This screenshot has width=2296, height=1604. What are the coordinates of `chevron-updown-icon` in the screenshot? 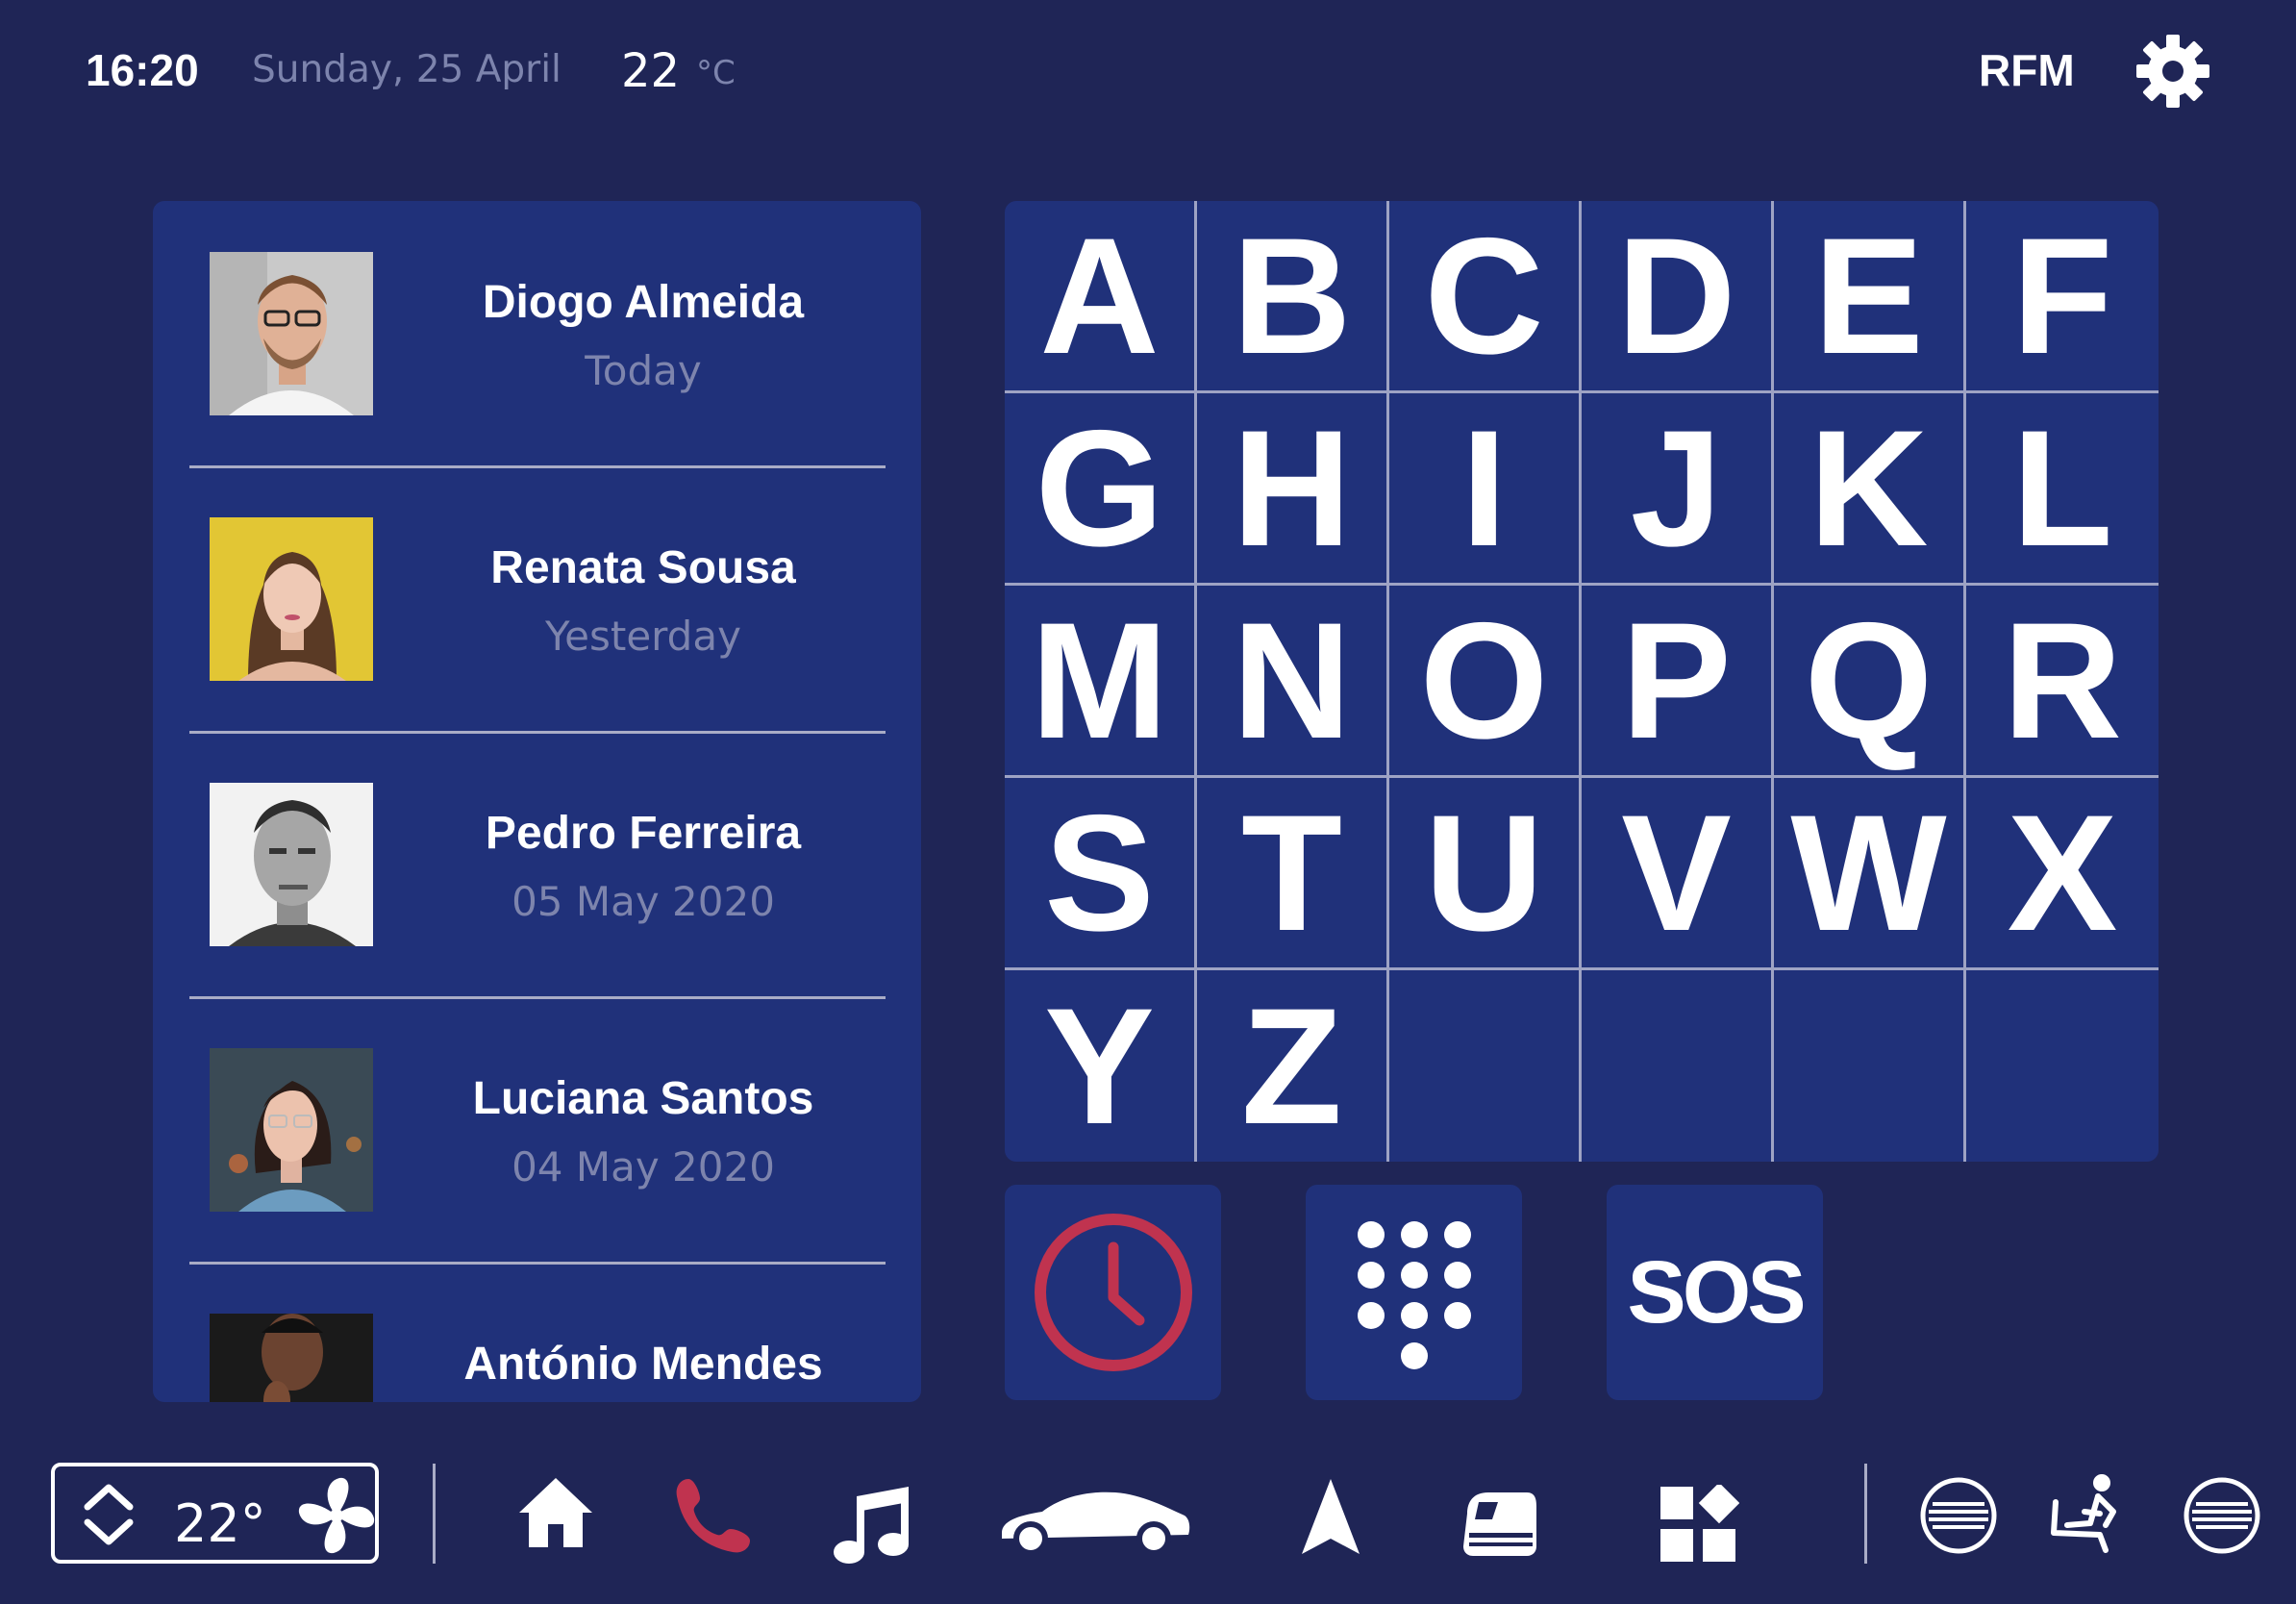 It's located at (108, 1514).